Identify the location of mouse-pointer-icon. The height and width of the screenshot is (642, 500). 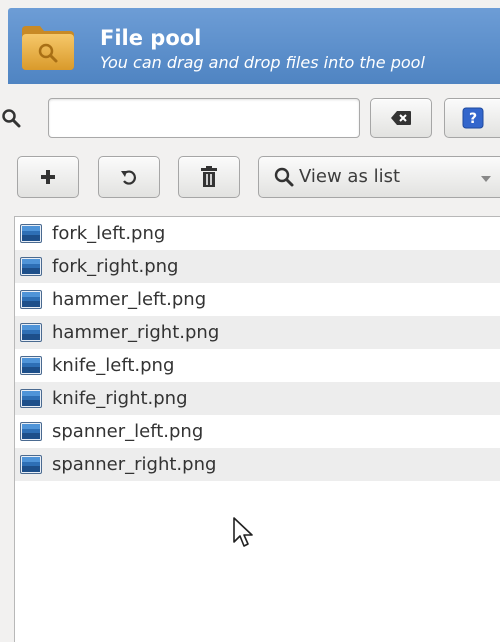
(243, 532).